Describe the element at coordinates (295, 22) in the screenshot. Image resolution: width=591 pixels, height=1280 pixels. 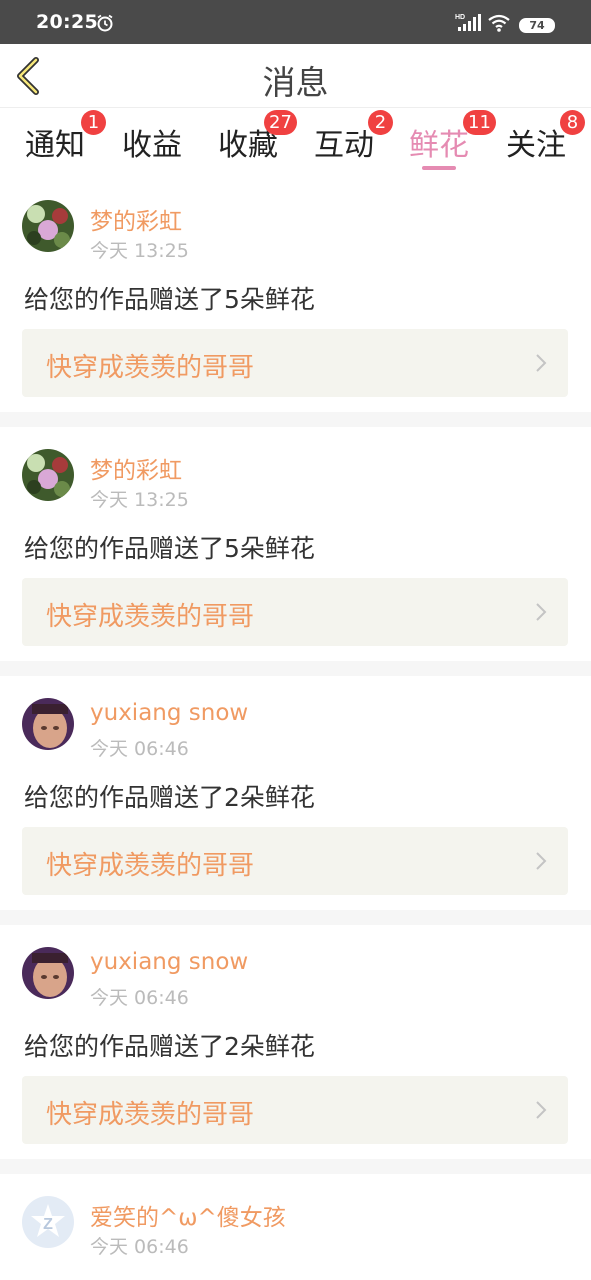
I see `status-bar: 20:25 HD 74` at that location.